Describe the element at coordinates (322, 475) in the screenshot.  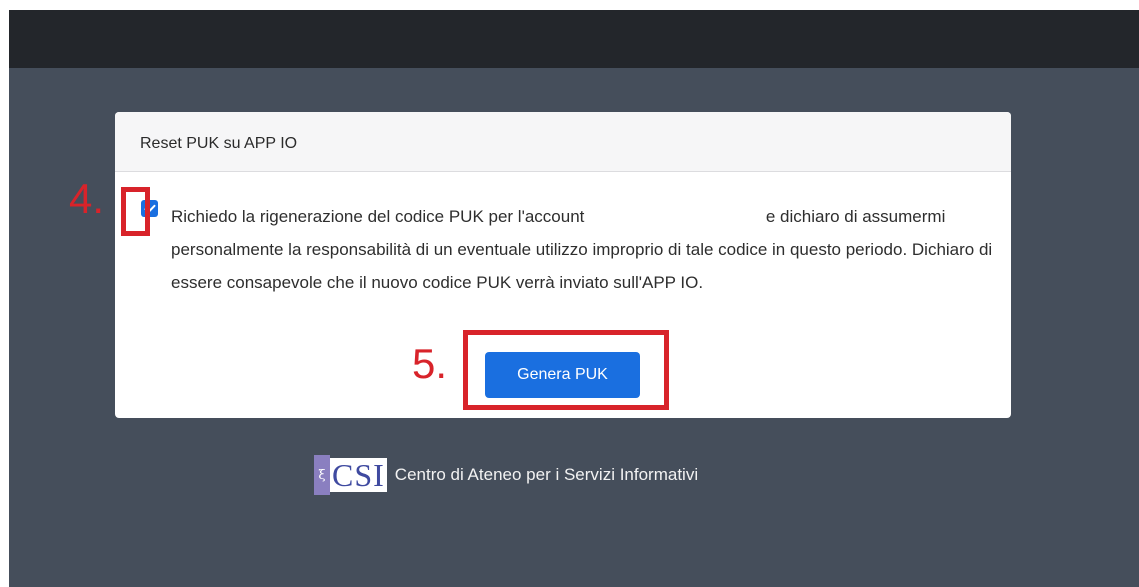
I see `csi-logo-mark: ξ` at that location.